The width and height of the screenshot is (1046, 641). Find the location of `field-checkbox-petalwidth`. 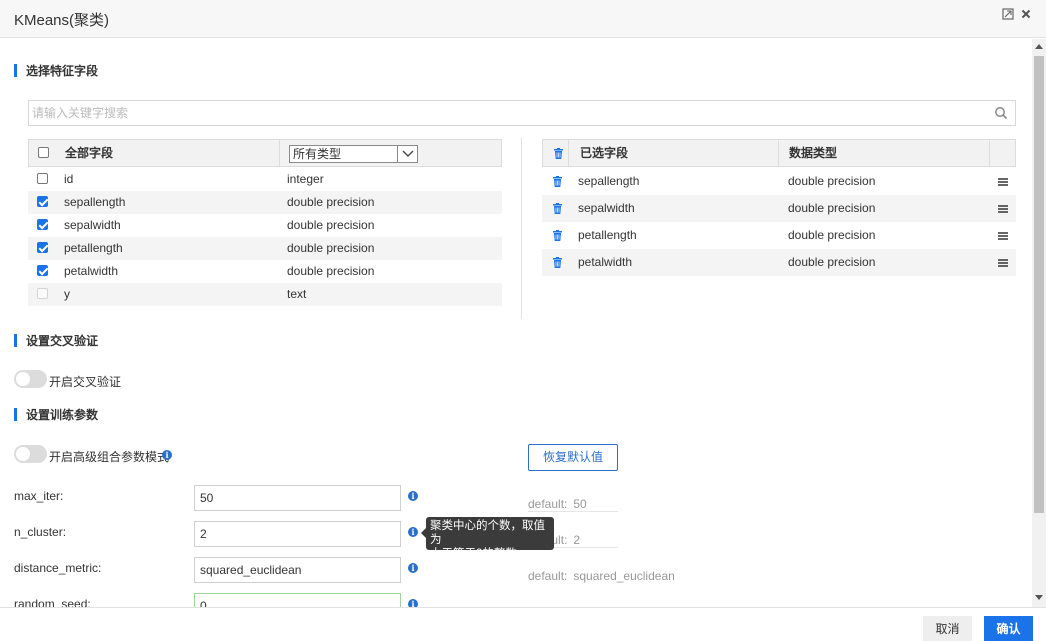

field-checkbox-petalwidth is located at coordinates (42, 270).